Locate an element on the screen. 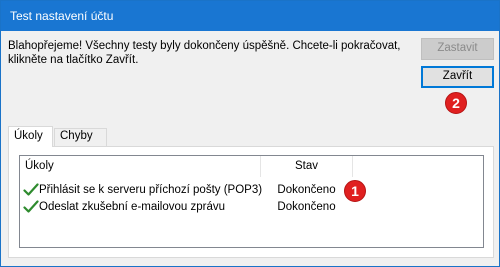 The width and height of the screenshot is (500, 267). close-button: Zavřít is located at coordinates (457, 77).